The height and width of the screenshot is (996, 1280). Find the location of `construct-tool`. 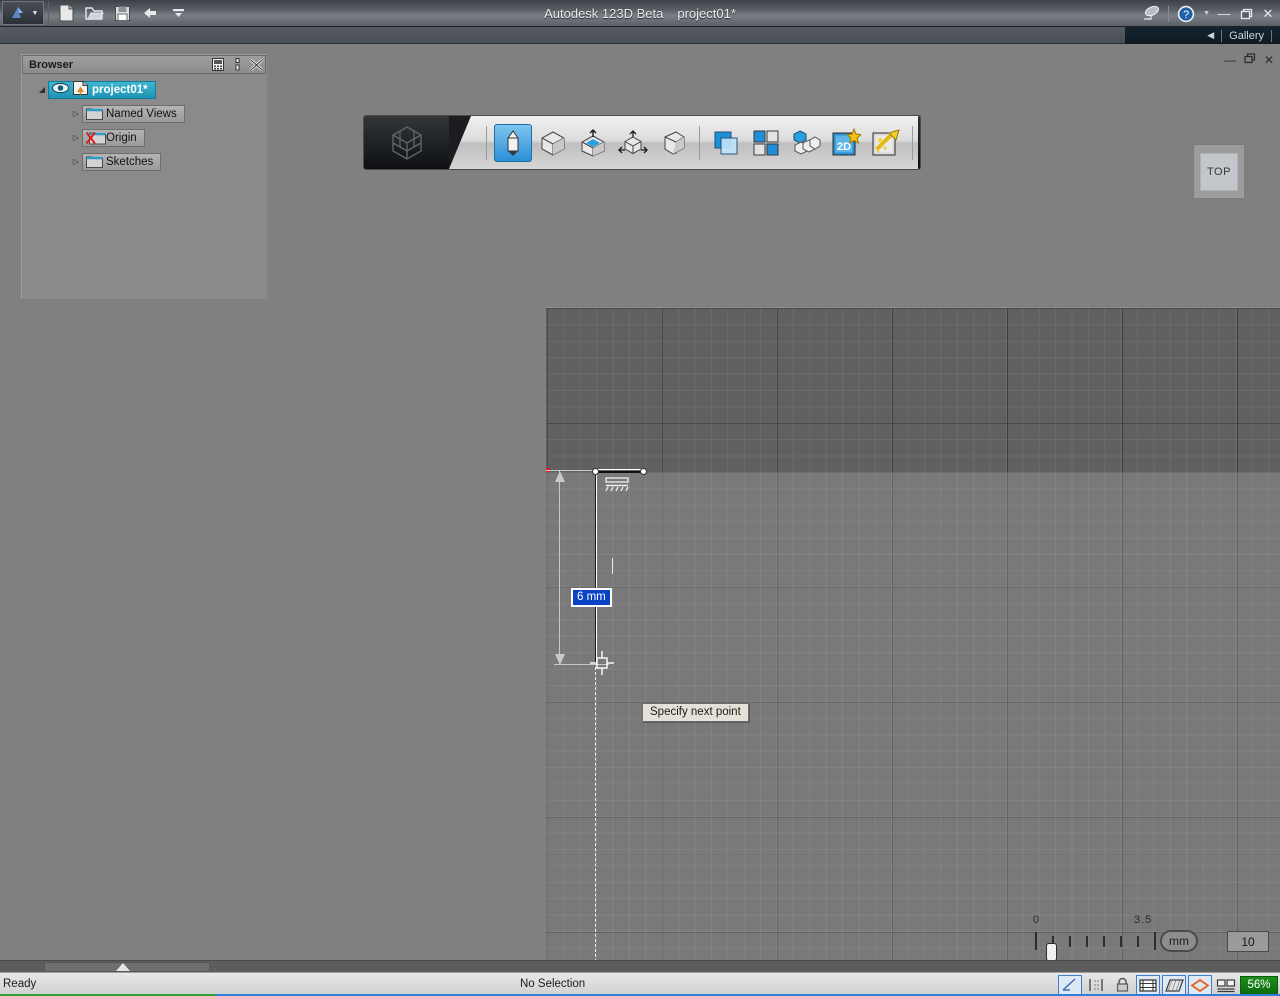

construct-tool is located at coordinates (593, 143).